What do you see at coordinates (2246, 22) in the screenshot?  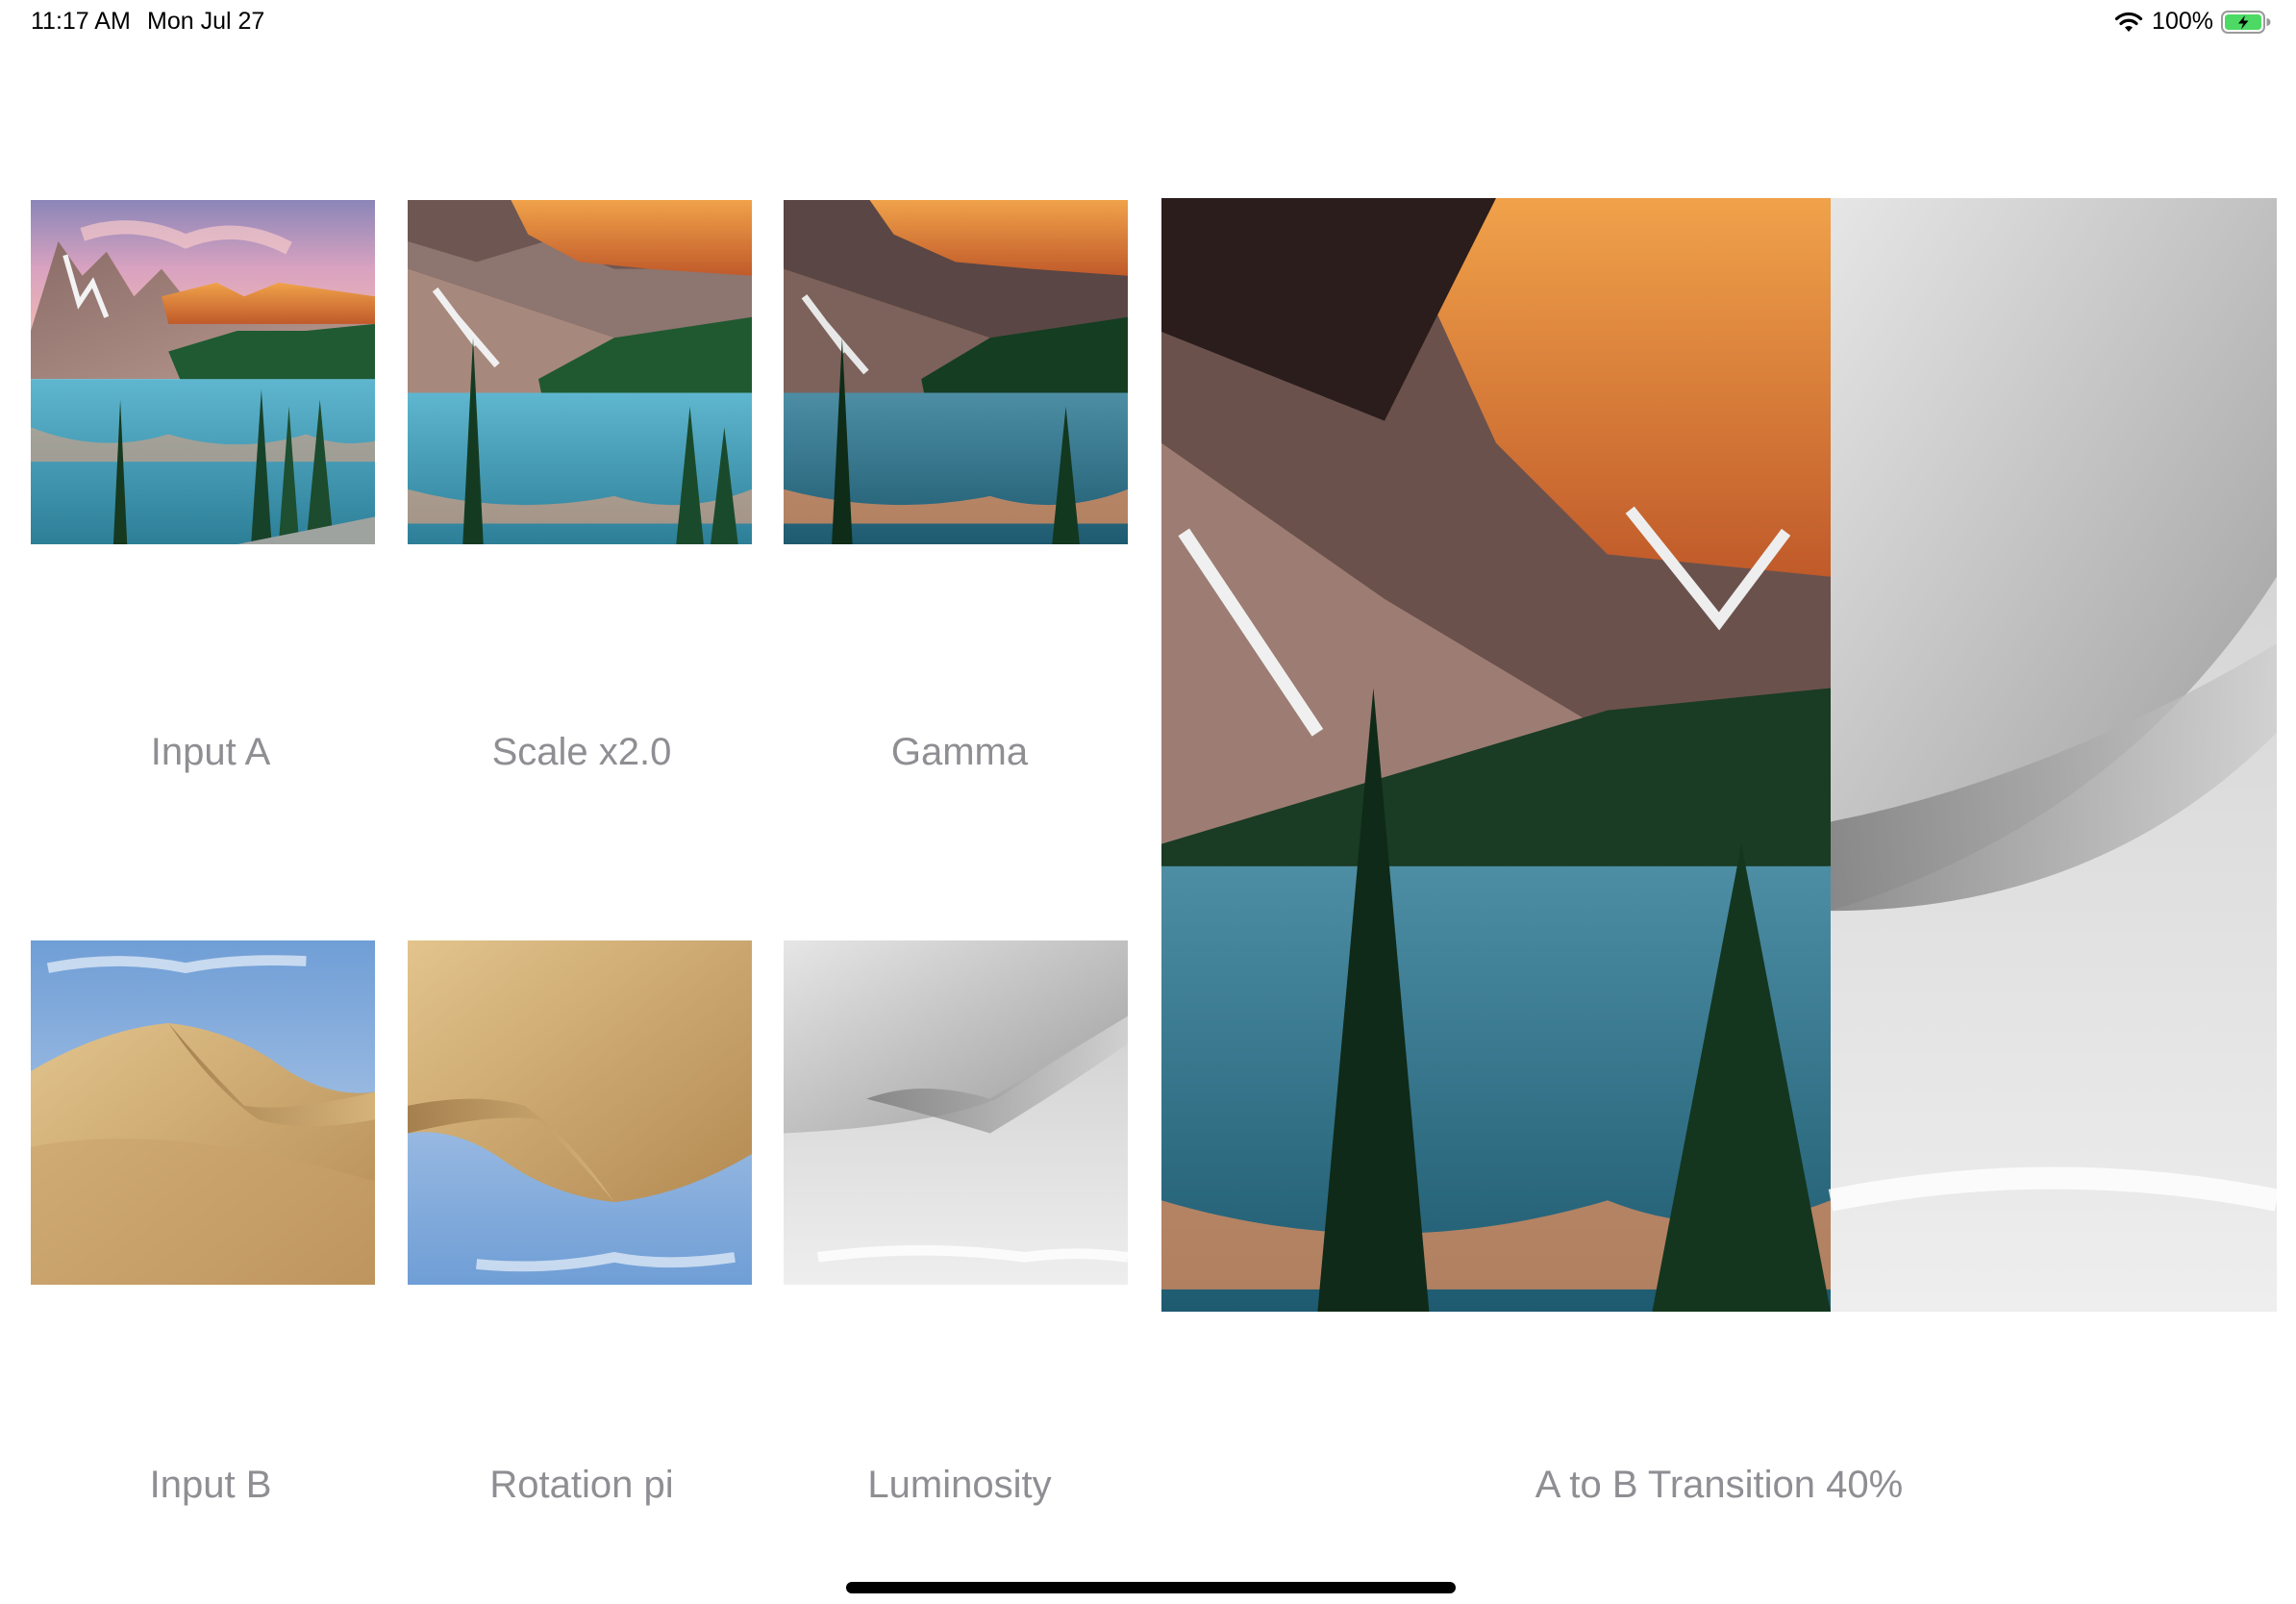 I see `battery-charging-icon` at bounding box center [2246, 22].